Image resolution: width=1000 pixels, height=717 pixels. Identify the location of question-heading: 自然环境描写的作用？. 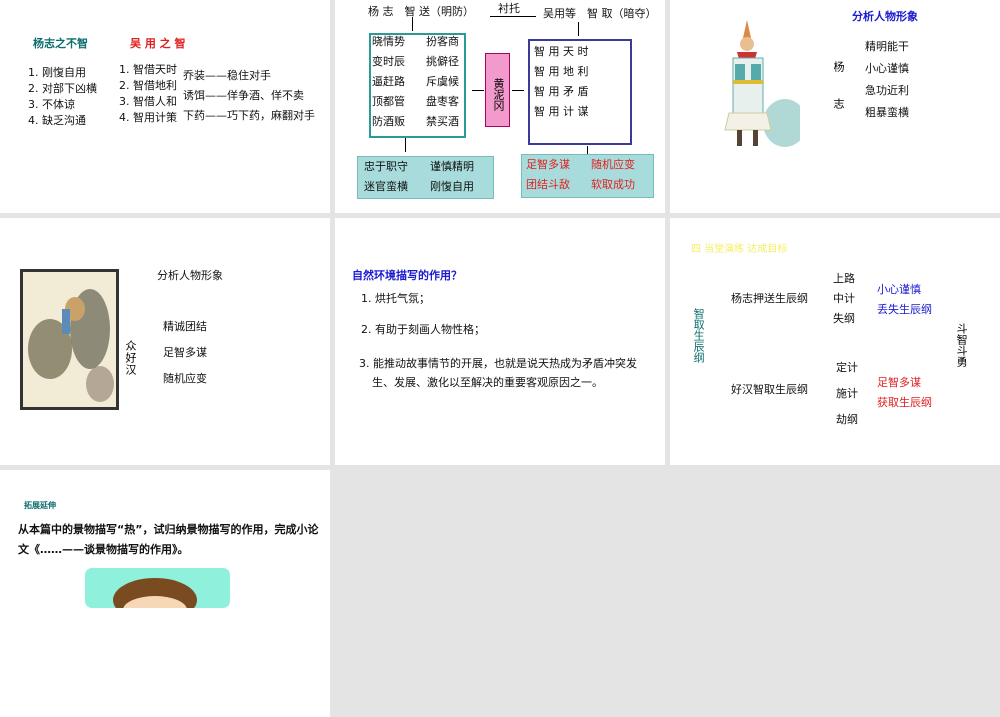
(407, 275).